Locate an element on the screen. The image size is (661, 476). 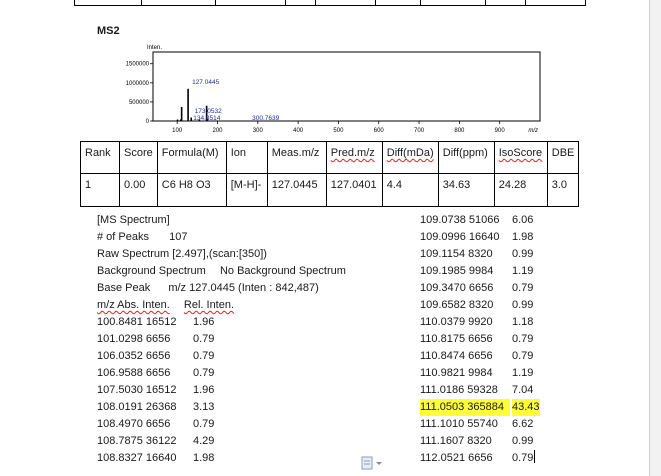
right-peak-mz-abs: 109.1154 8320 is located at coordinates (456, 254).